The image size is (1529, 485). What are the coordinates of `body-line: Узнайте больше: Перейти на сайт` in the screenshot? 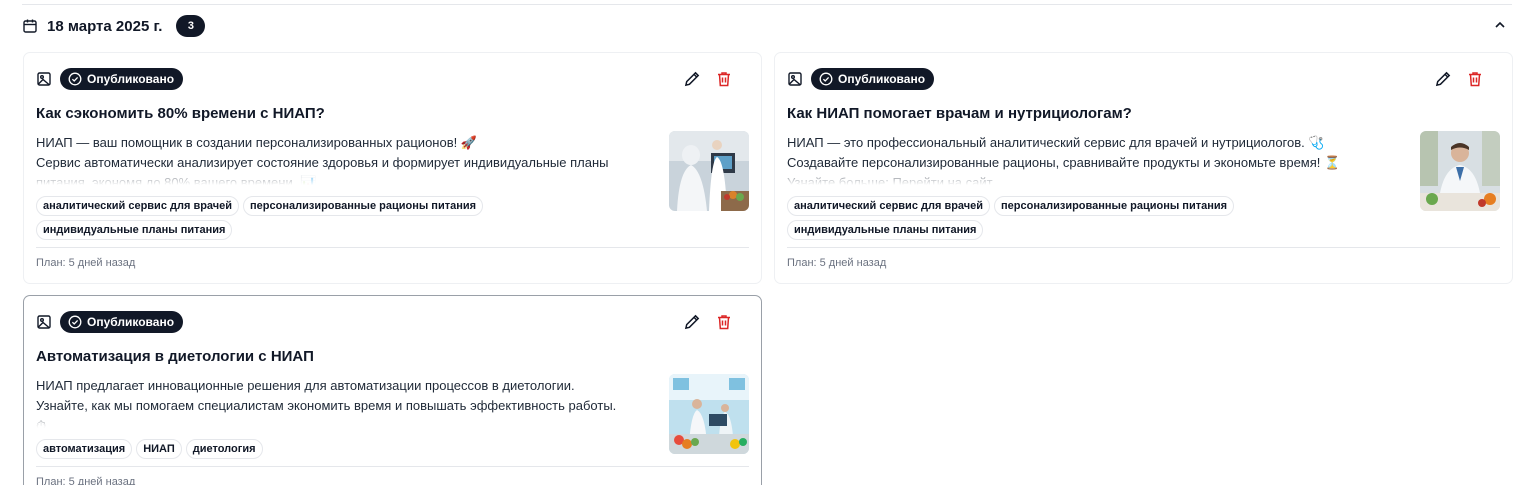 It's located at (890, 180).